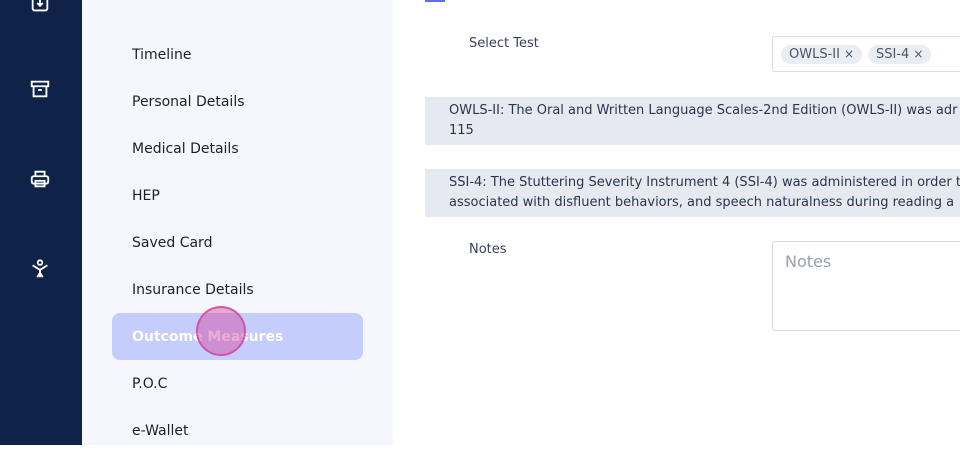 Image resolution: width=960 pixels, height=454 pixels. What do you see at coordinates (237, 148) in the screenshot?
I see `sidebar-item-medical-details: Medical Details` at bounding box center [237, 148].